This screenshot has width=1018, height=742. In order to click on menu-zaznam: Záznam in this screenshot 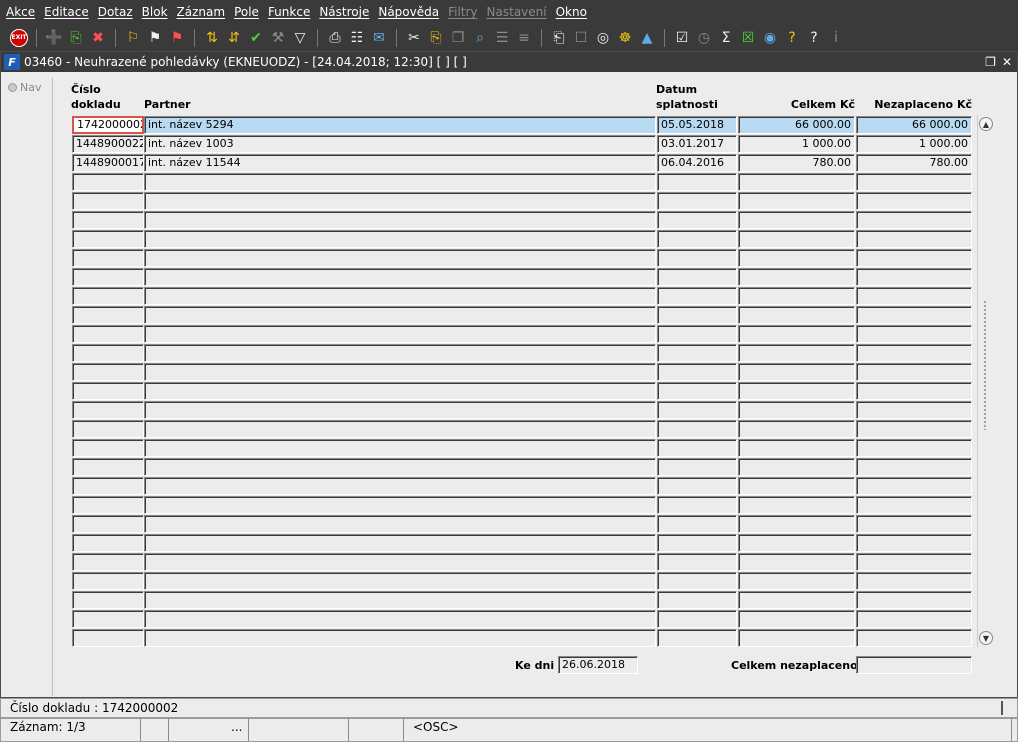, I will do `click(201, 12)`.